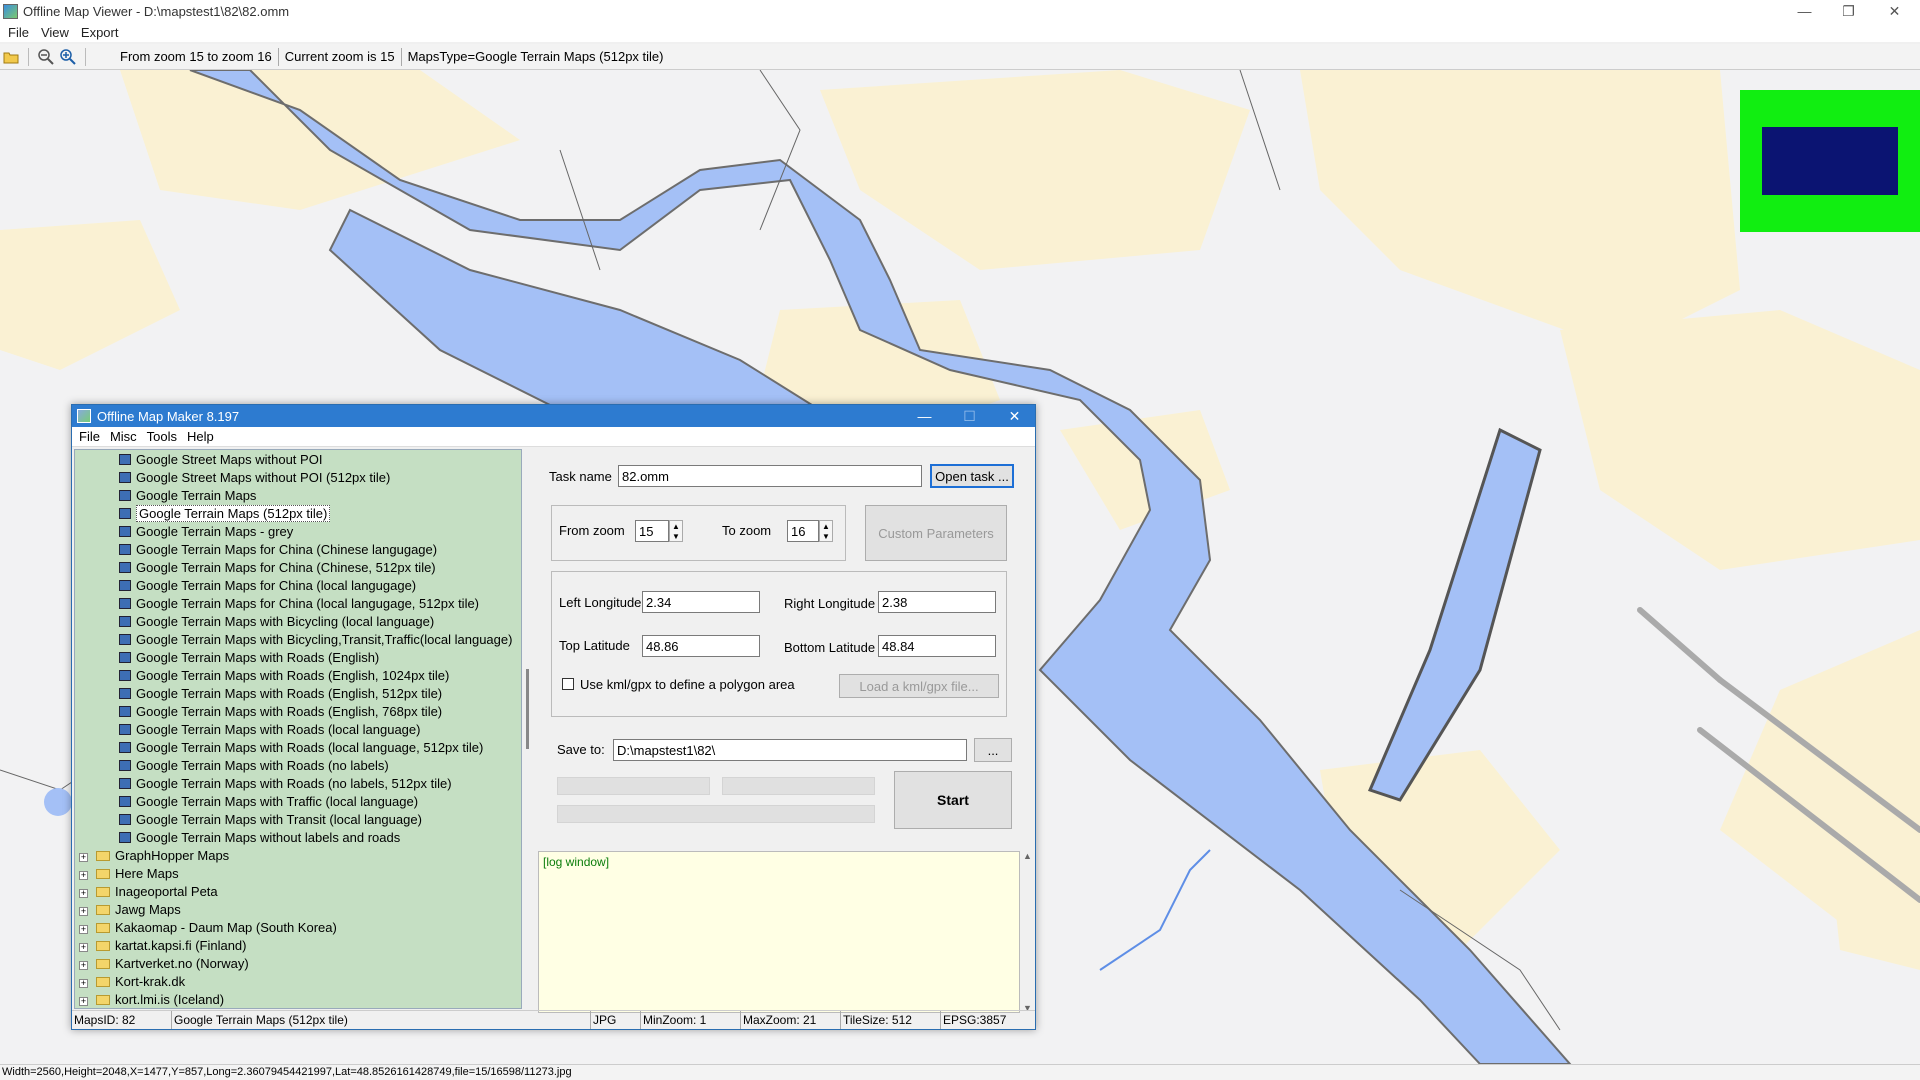 The height and width of the screenshot is (1080, 1920). What do you see at coordinates (676, 531) in the screenshot?
I see `from-zoom-stepper: ▲ ▼` at bounding box center [676, 531].